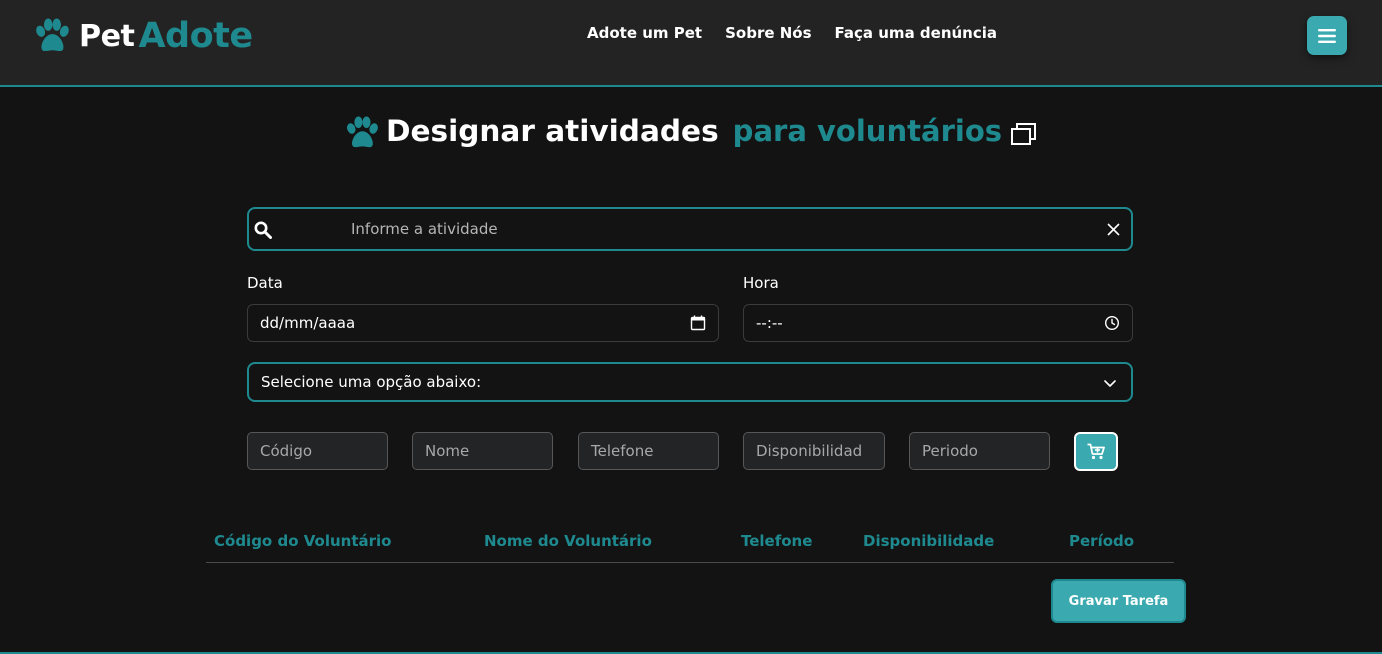  I want to click on table-divider, so click(690, 562).